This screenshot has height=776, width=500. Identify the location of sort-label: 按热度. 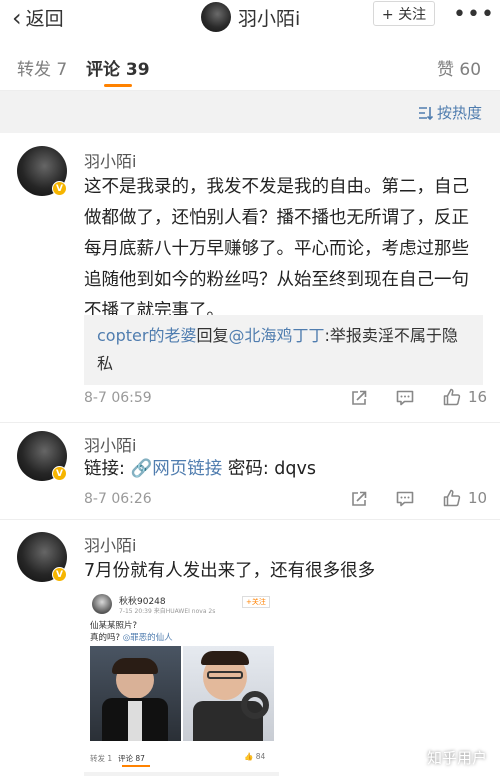
(459, 113).